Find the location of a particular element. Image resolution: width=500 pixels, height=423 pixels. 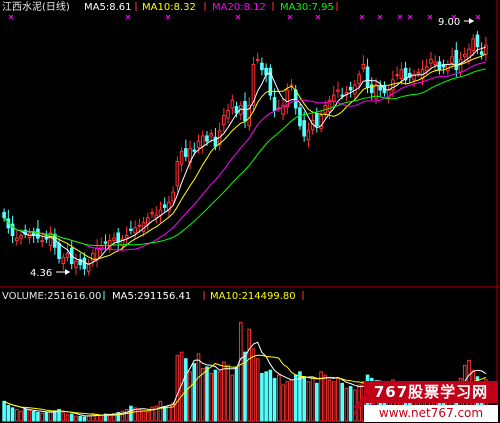

watermark-brand: 767股票学习网 is located at coordinates (431, 392).